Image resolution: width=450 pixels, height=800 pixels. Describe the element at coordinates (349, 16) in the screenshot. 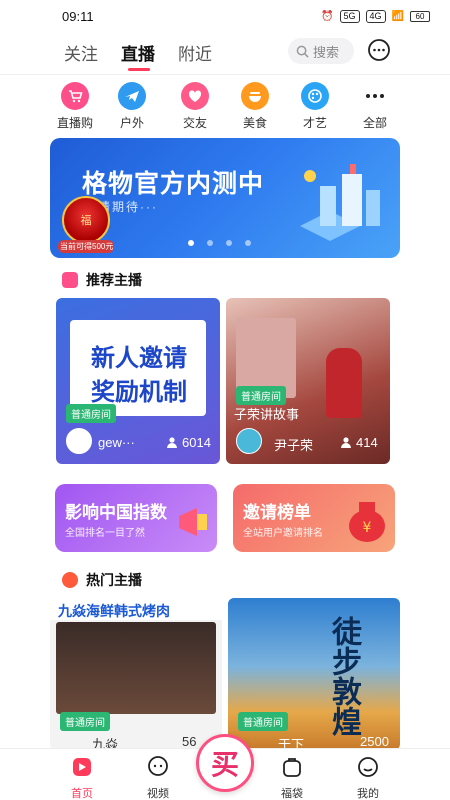

I see `network-badge: 5G` at that location.